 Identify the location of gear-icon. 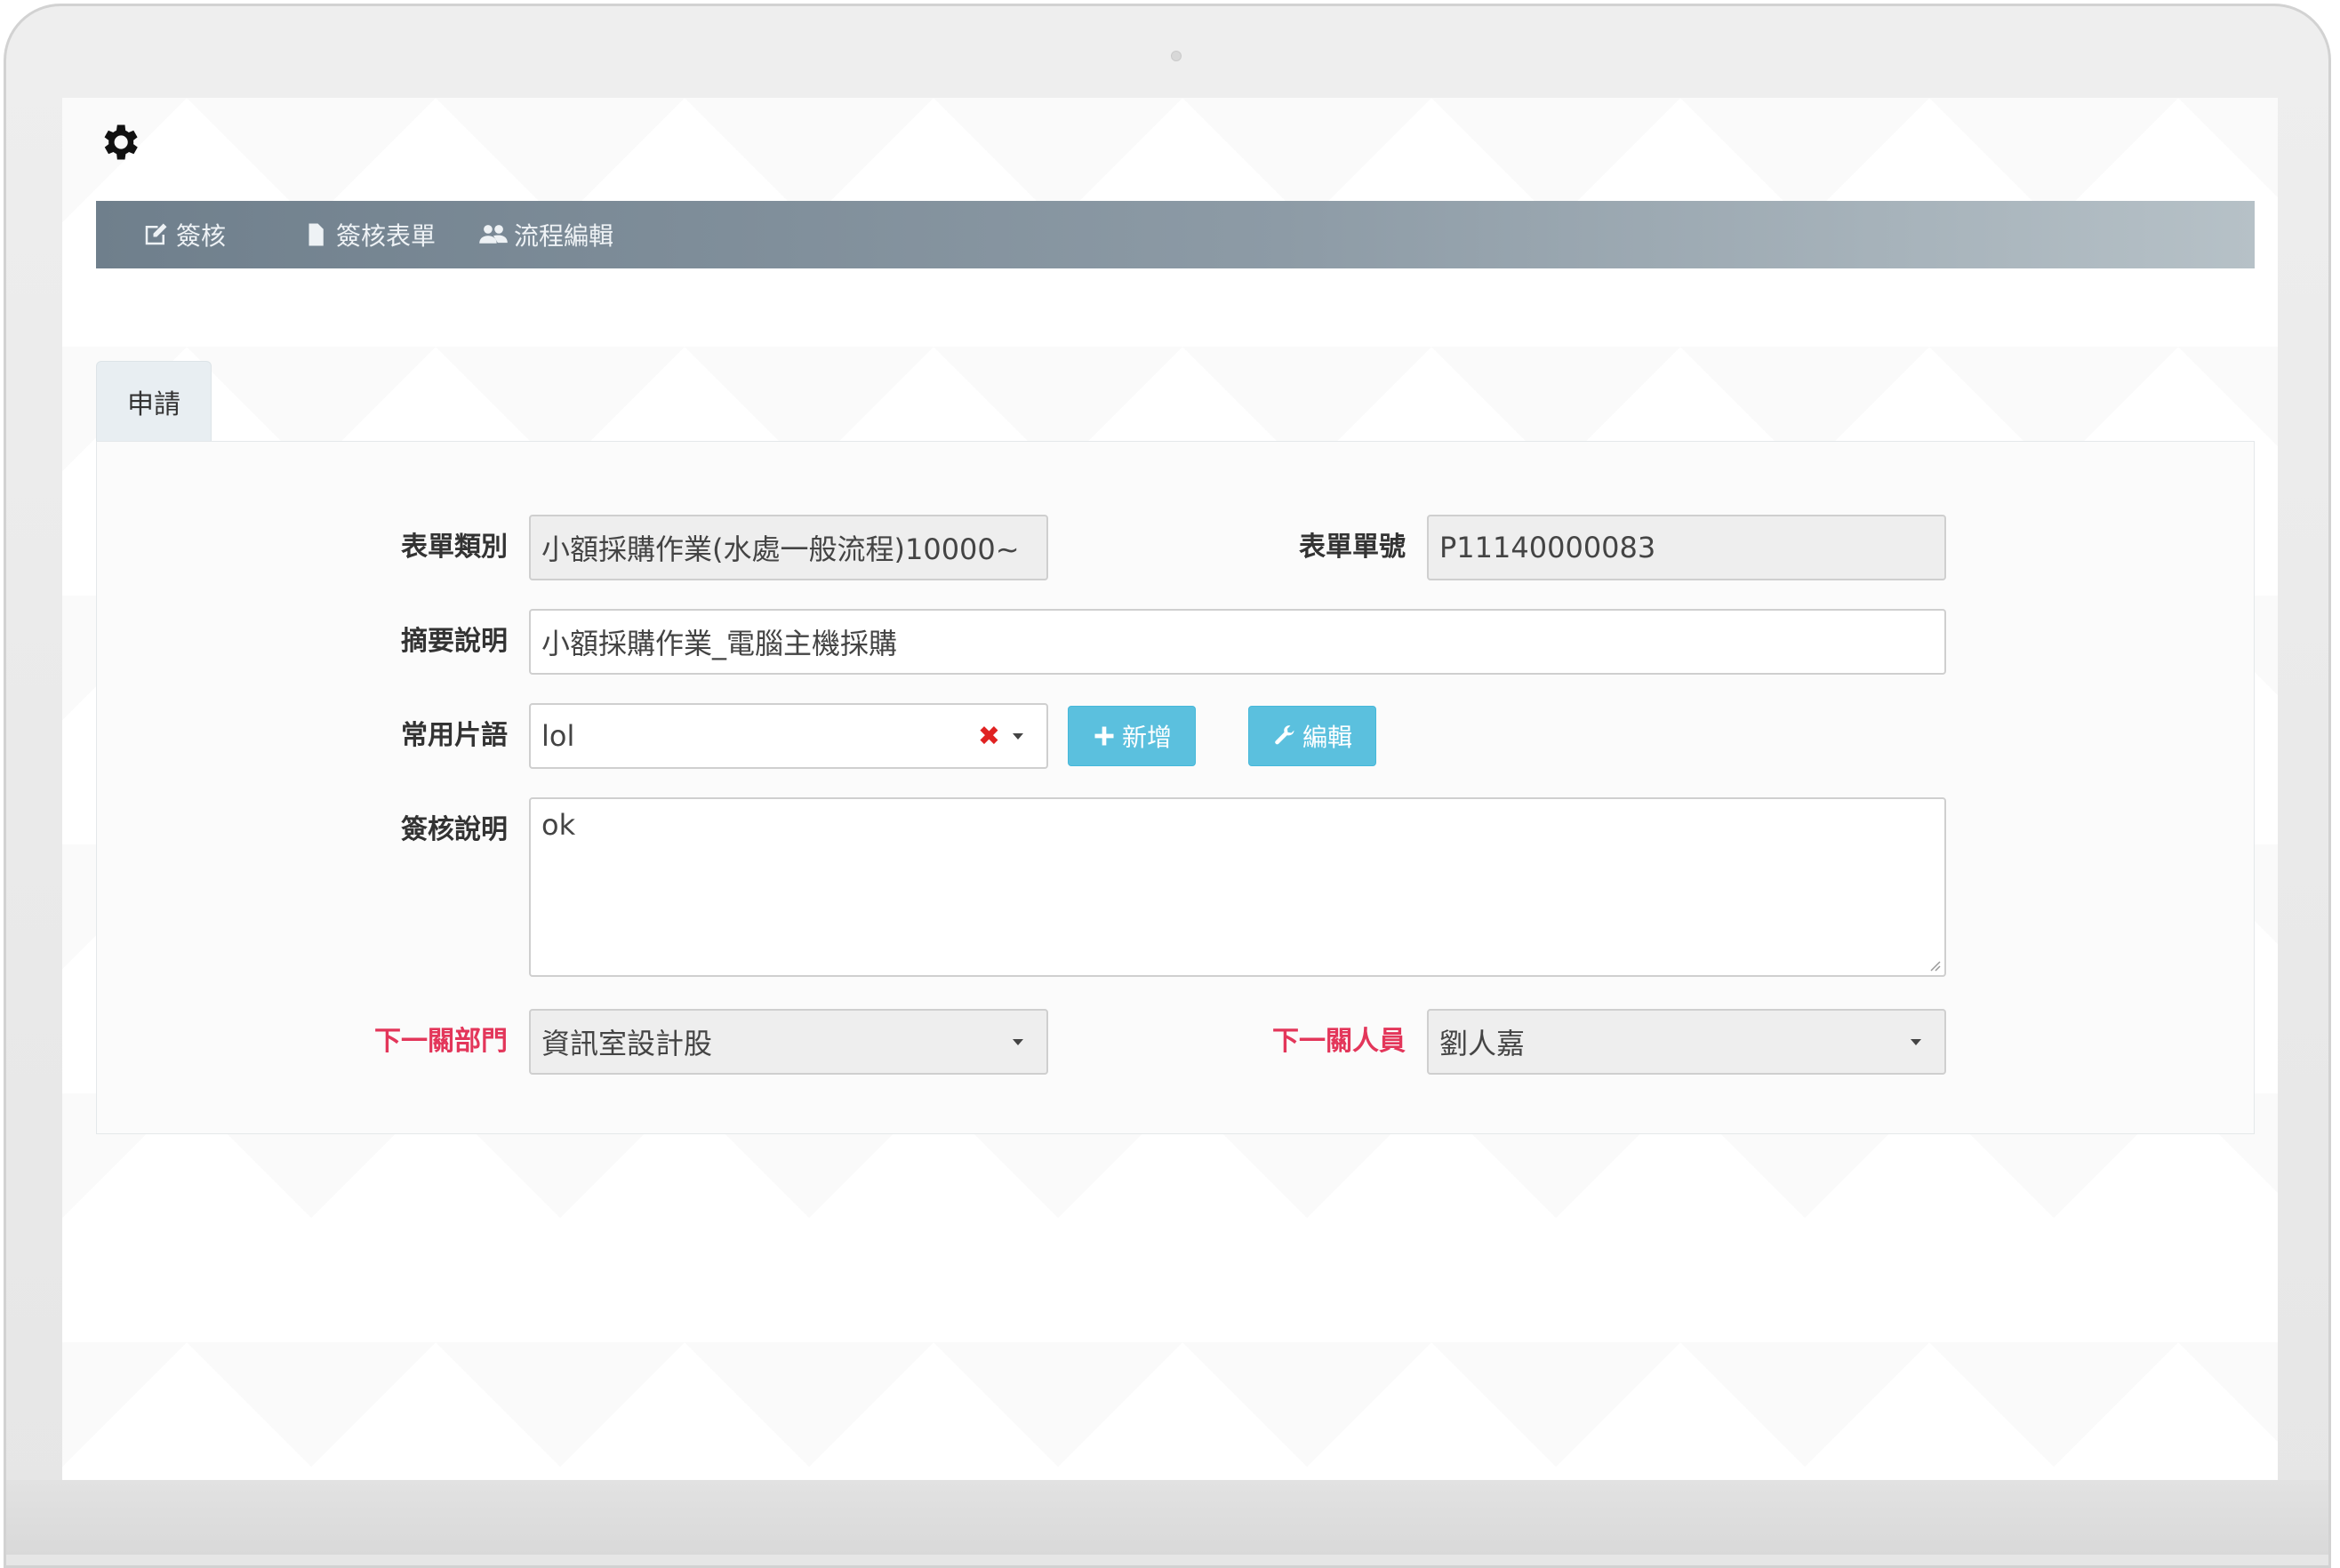
(119, 142).